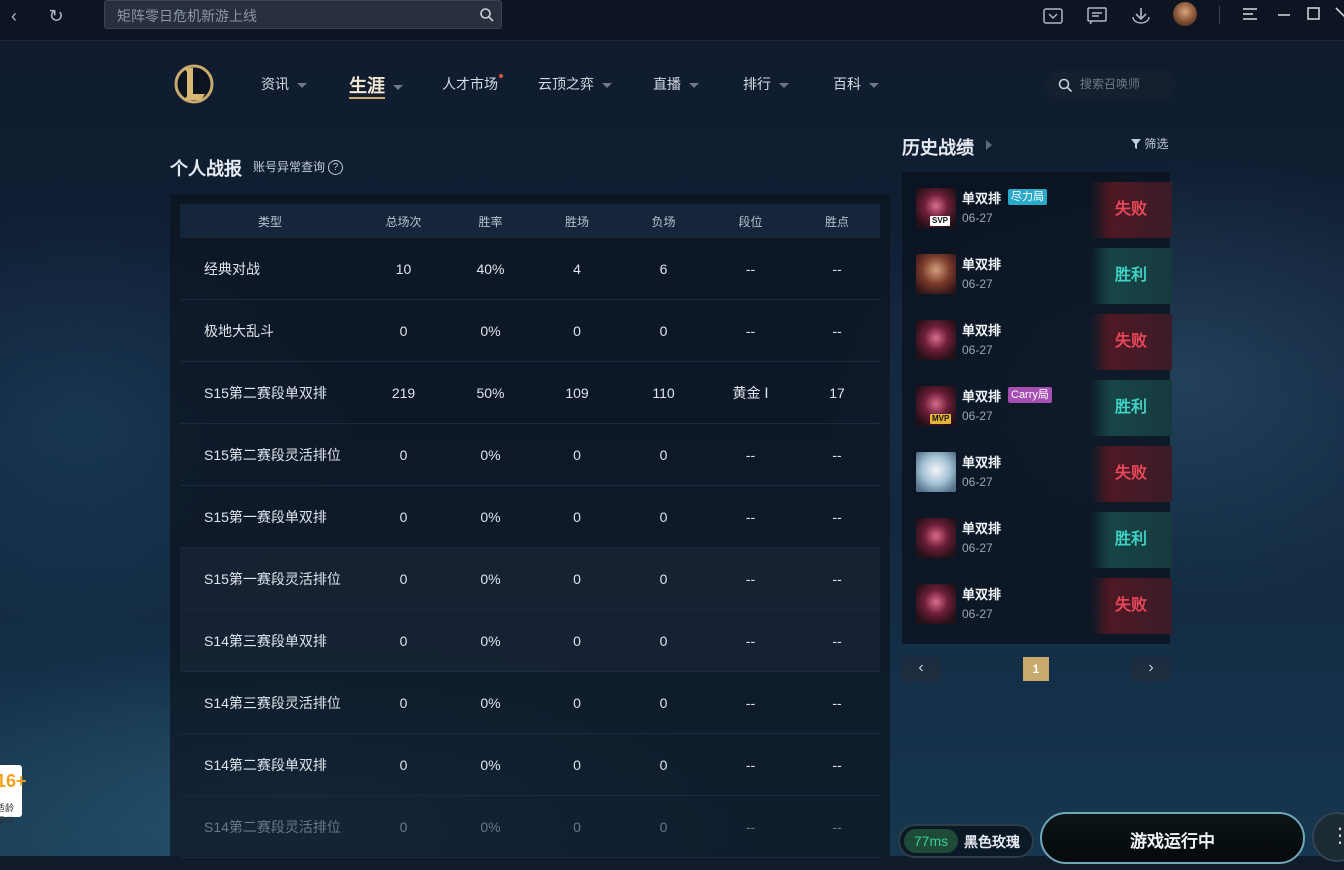 The height and width of the screenshot is (870, 1344). Describe the element at coordinates (575, 86) in the screenshot. I see `nav-tft: 云顶之弈` at that location.